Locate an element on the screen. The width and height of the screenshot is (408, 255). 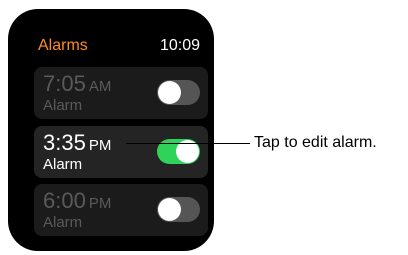
alarm-row: 7:05 AM Alarm is located at coordinates (121, 93).